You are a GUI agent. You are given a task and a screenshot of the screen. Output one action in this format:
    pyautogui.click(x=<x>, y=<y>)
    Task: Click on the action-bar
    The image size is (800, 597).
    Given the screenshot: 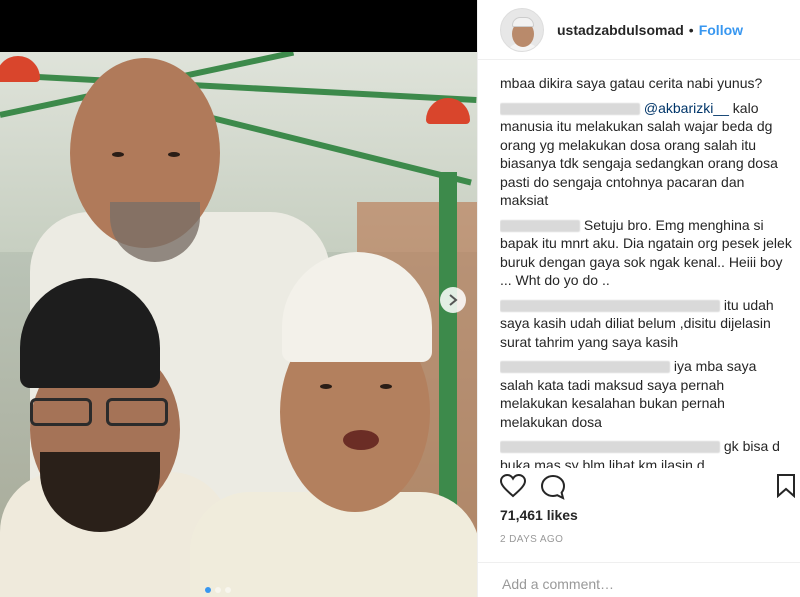 What is the action you would take?
    pyautogui.click(x=647, y=488)
    